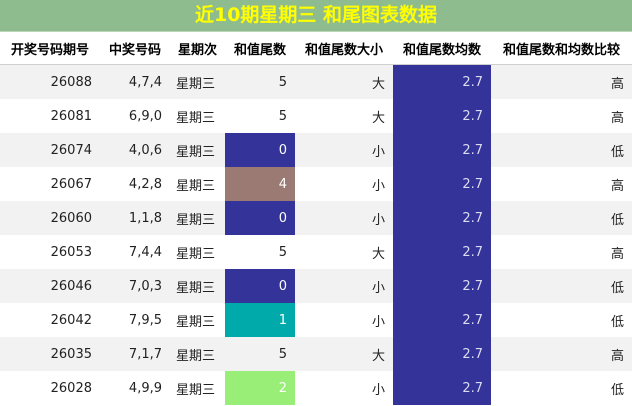  What do you see at coordinates (135, 218) in the screenshot?
I see `numbers-cell: 1,1,8` at bounding box center [135, 218].